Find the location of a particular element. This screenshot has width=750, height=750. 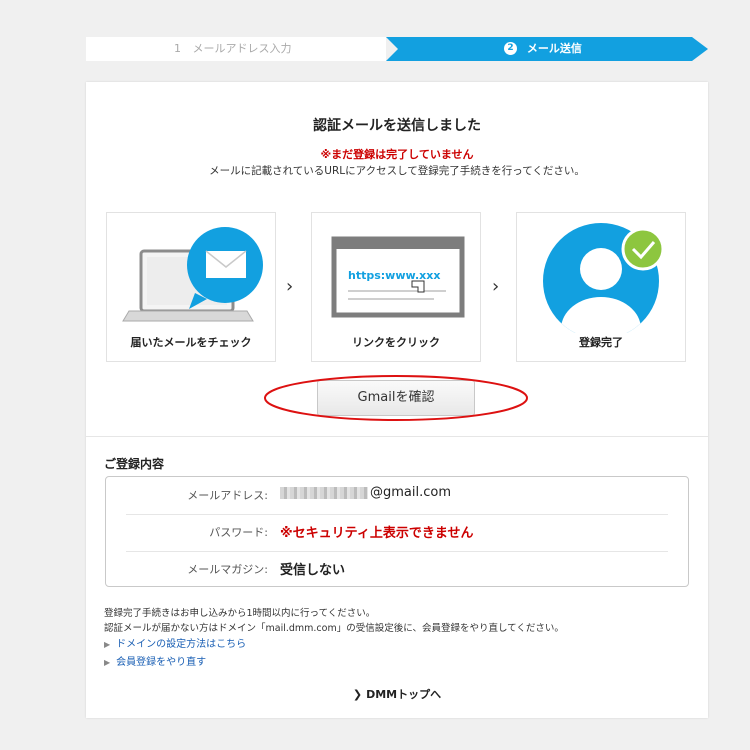

step-2-active: 2 メール送信 is located at coordinates (547, 49).